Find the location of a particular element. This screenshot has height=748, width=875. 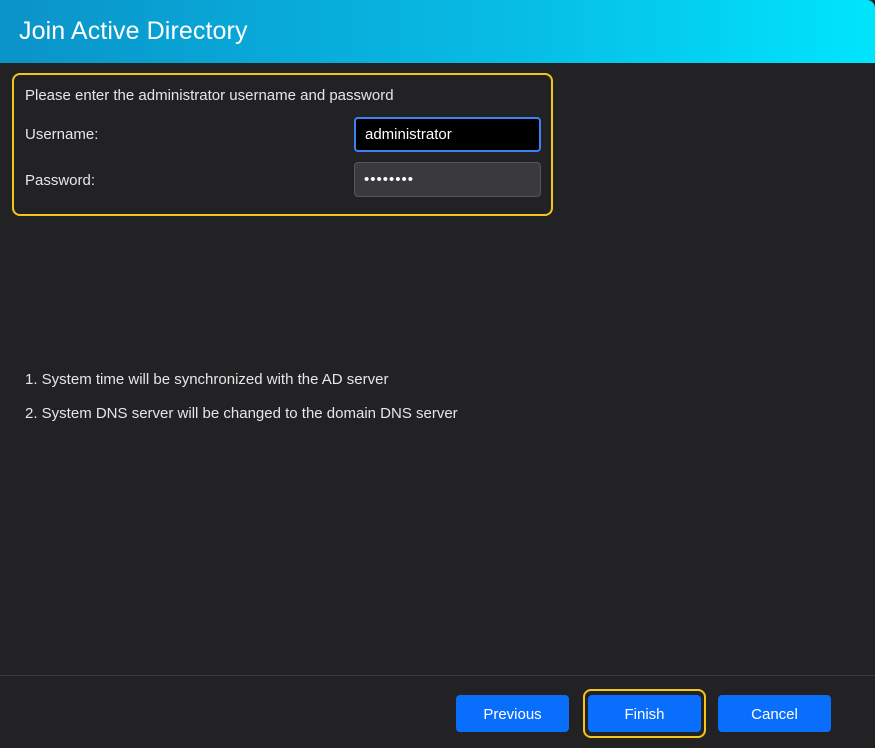

dialog-titlebar: Join Active Directory is located at coordinates (437, 31).